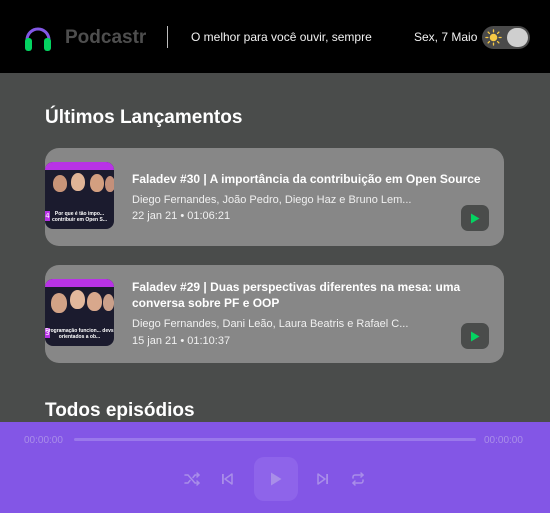  What do you see at coordinates (155, 341) in the screenshot?
I see `episode-date: 15 jan 21` at bounding box center [155, 341].